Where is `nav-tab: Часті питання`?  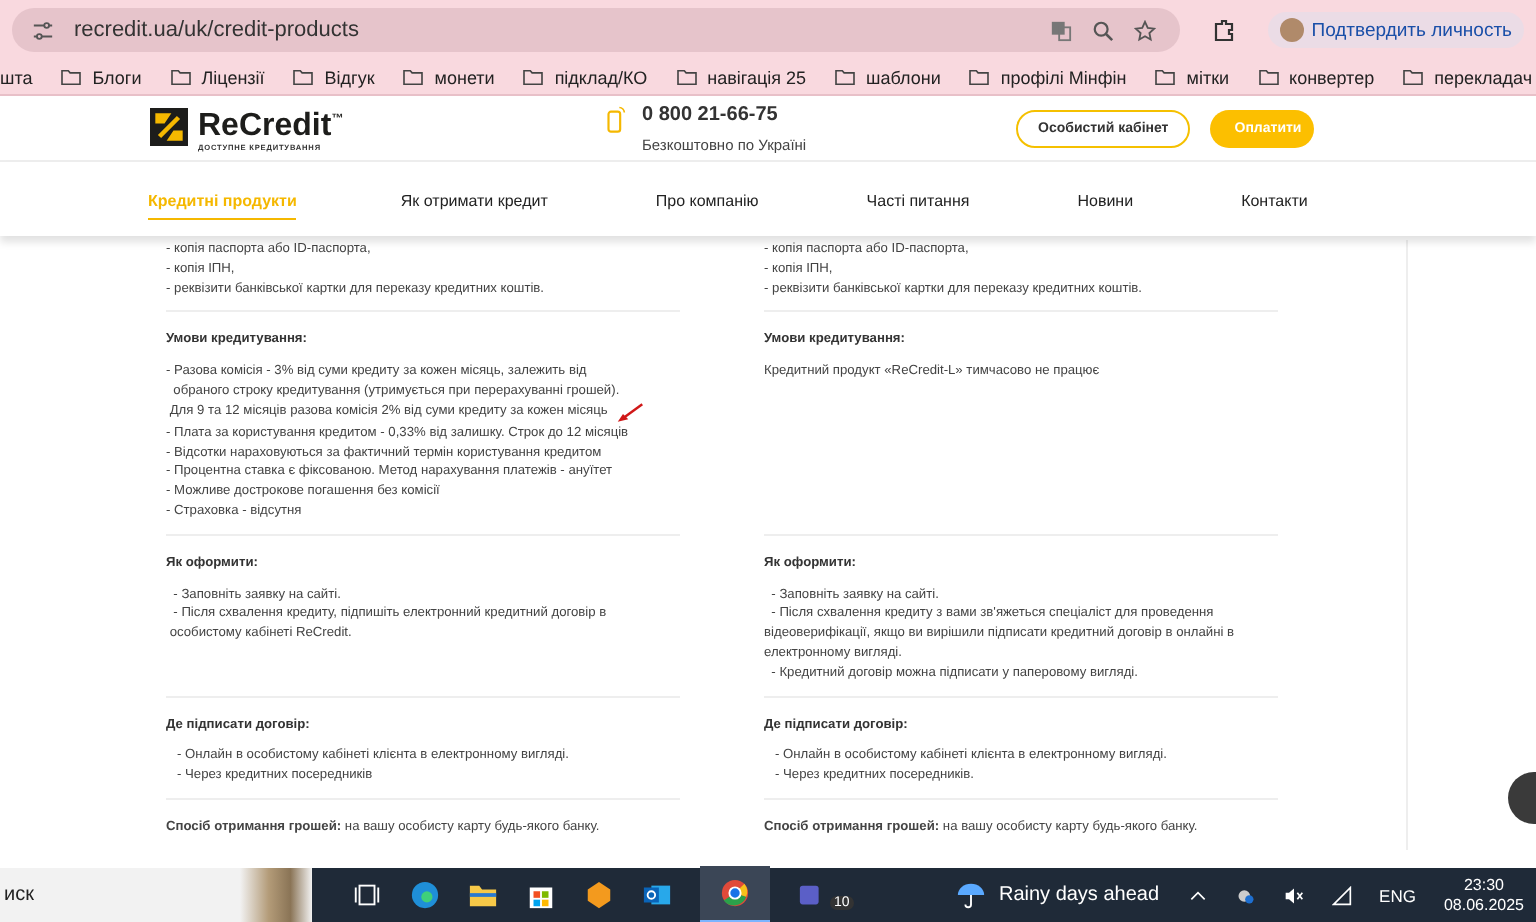
nav-tab: Часті питання is located at coordinates (918, 199).